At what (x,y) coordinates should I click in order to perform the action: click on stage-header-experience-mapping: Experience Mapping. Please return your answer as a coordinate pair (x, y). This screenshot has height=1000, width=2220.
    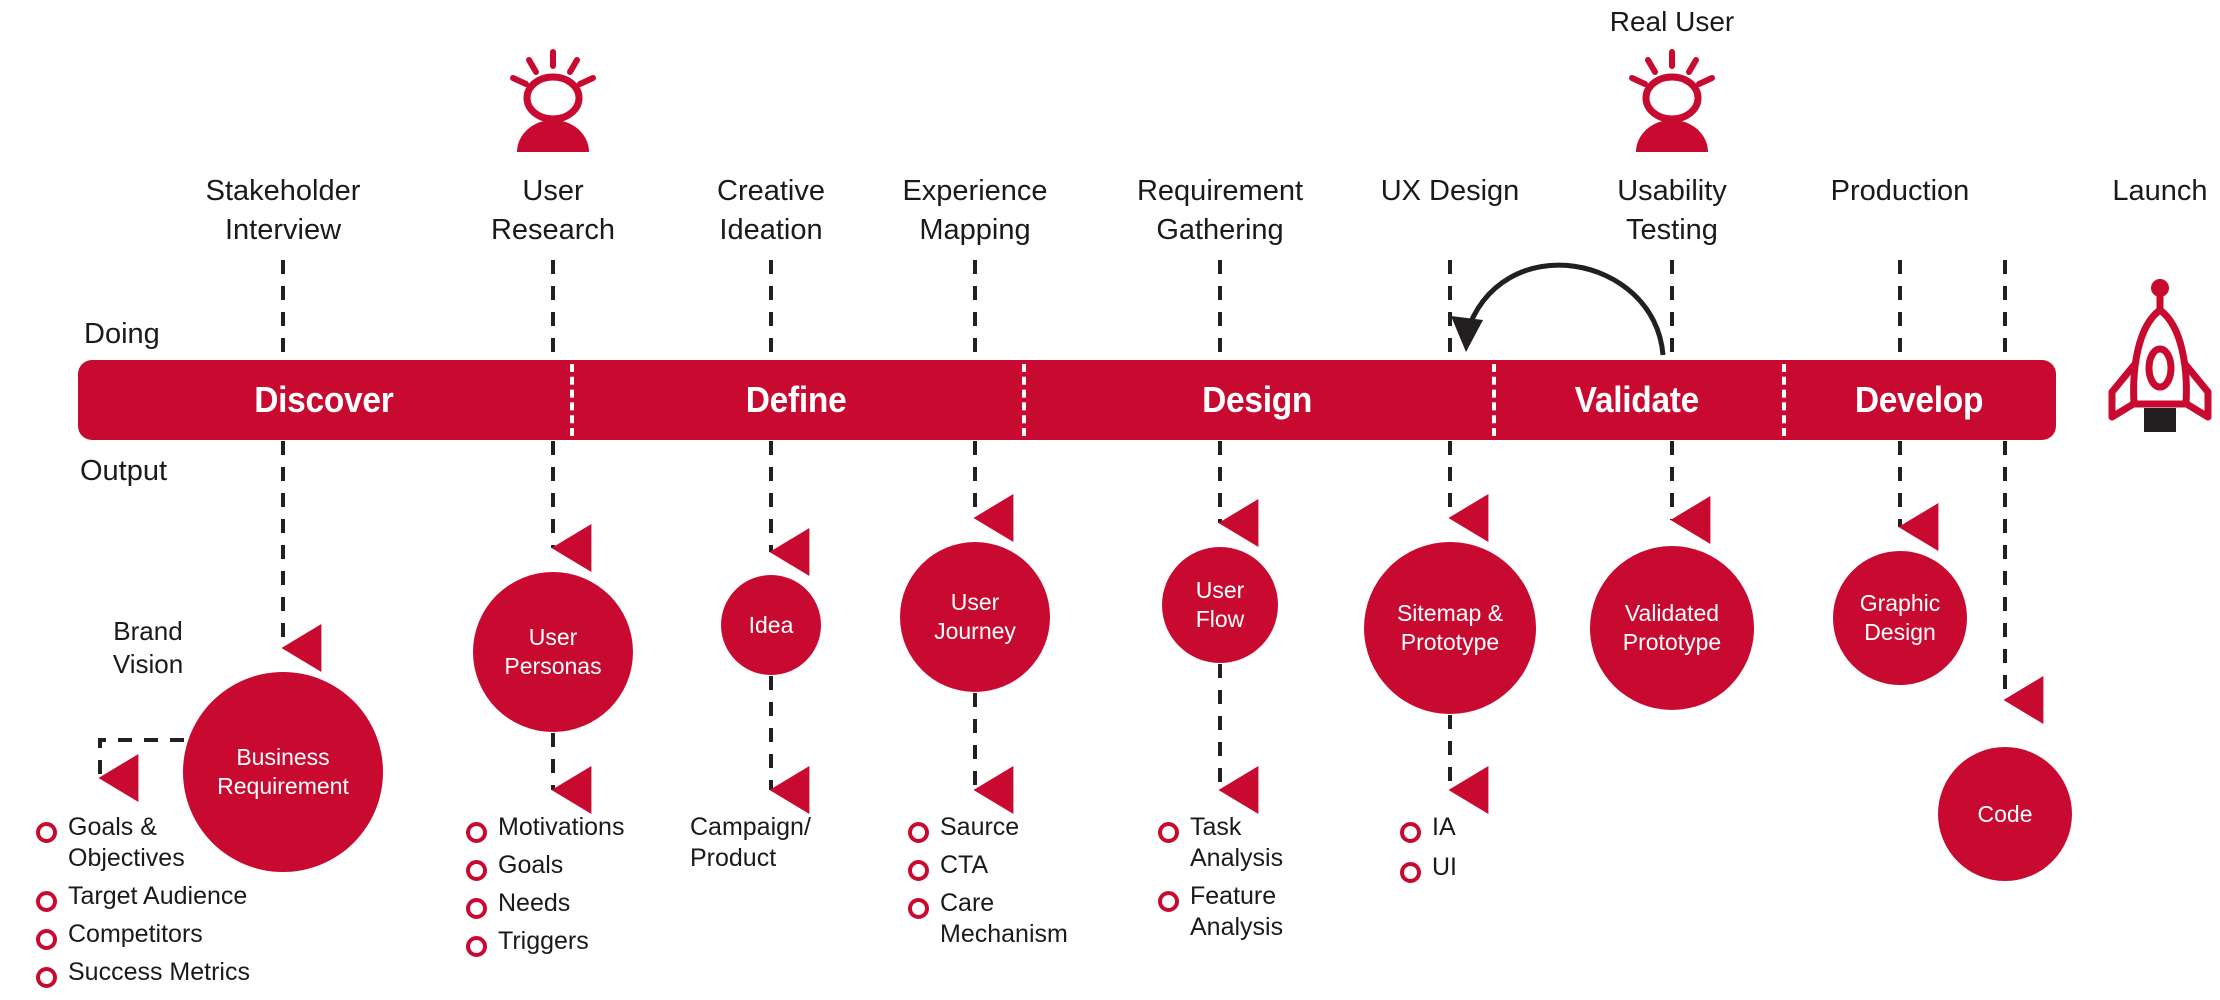
    Looking at the image, I should click on (974, 211).